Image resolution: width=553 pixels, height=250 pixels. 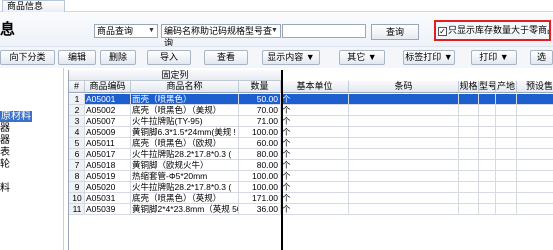 What do you see at coordinates (77, 198) in the screenshot?
I see `table-cell-index: 10` at bounding box center [77, 198].